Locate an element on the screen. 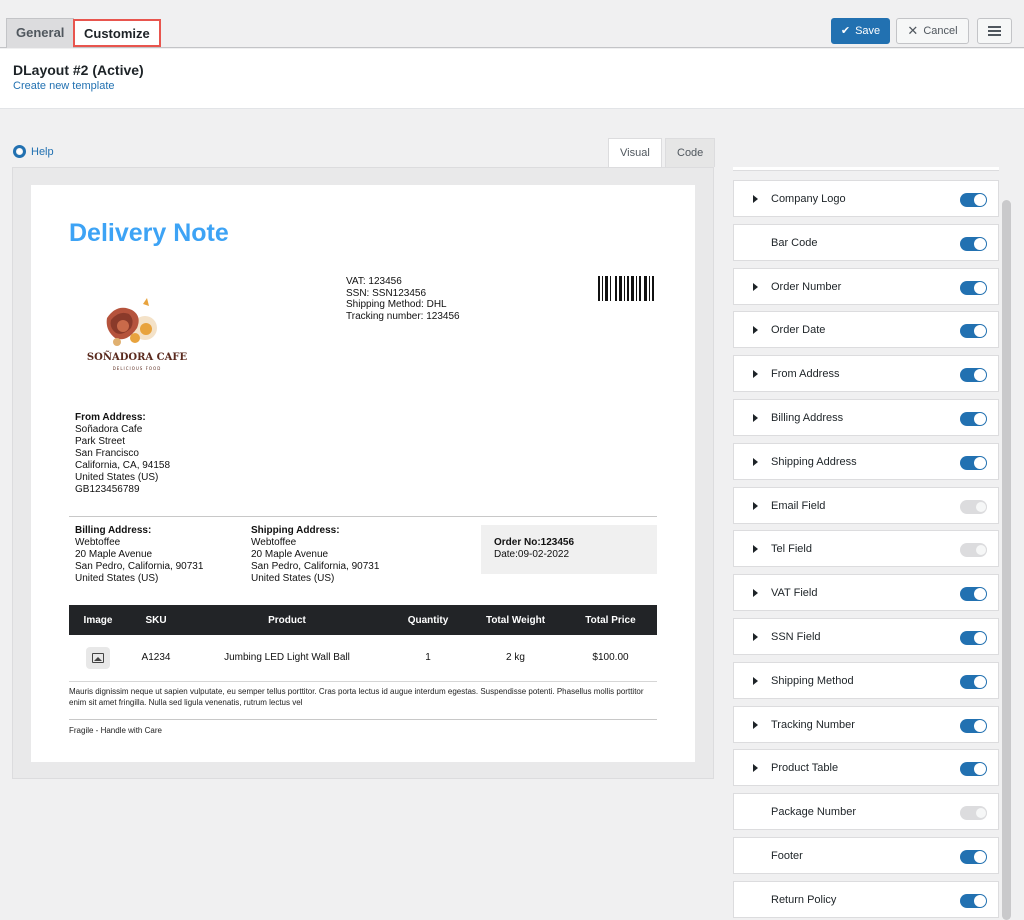 The width and height of the screenshot is (1024, 920). tab-general: General is located at coordinates (40, 33).